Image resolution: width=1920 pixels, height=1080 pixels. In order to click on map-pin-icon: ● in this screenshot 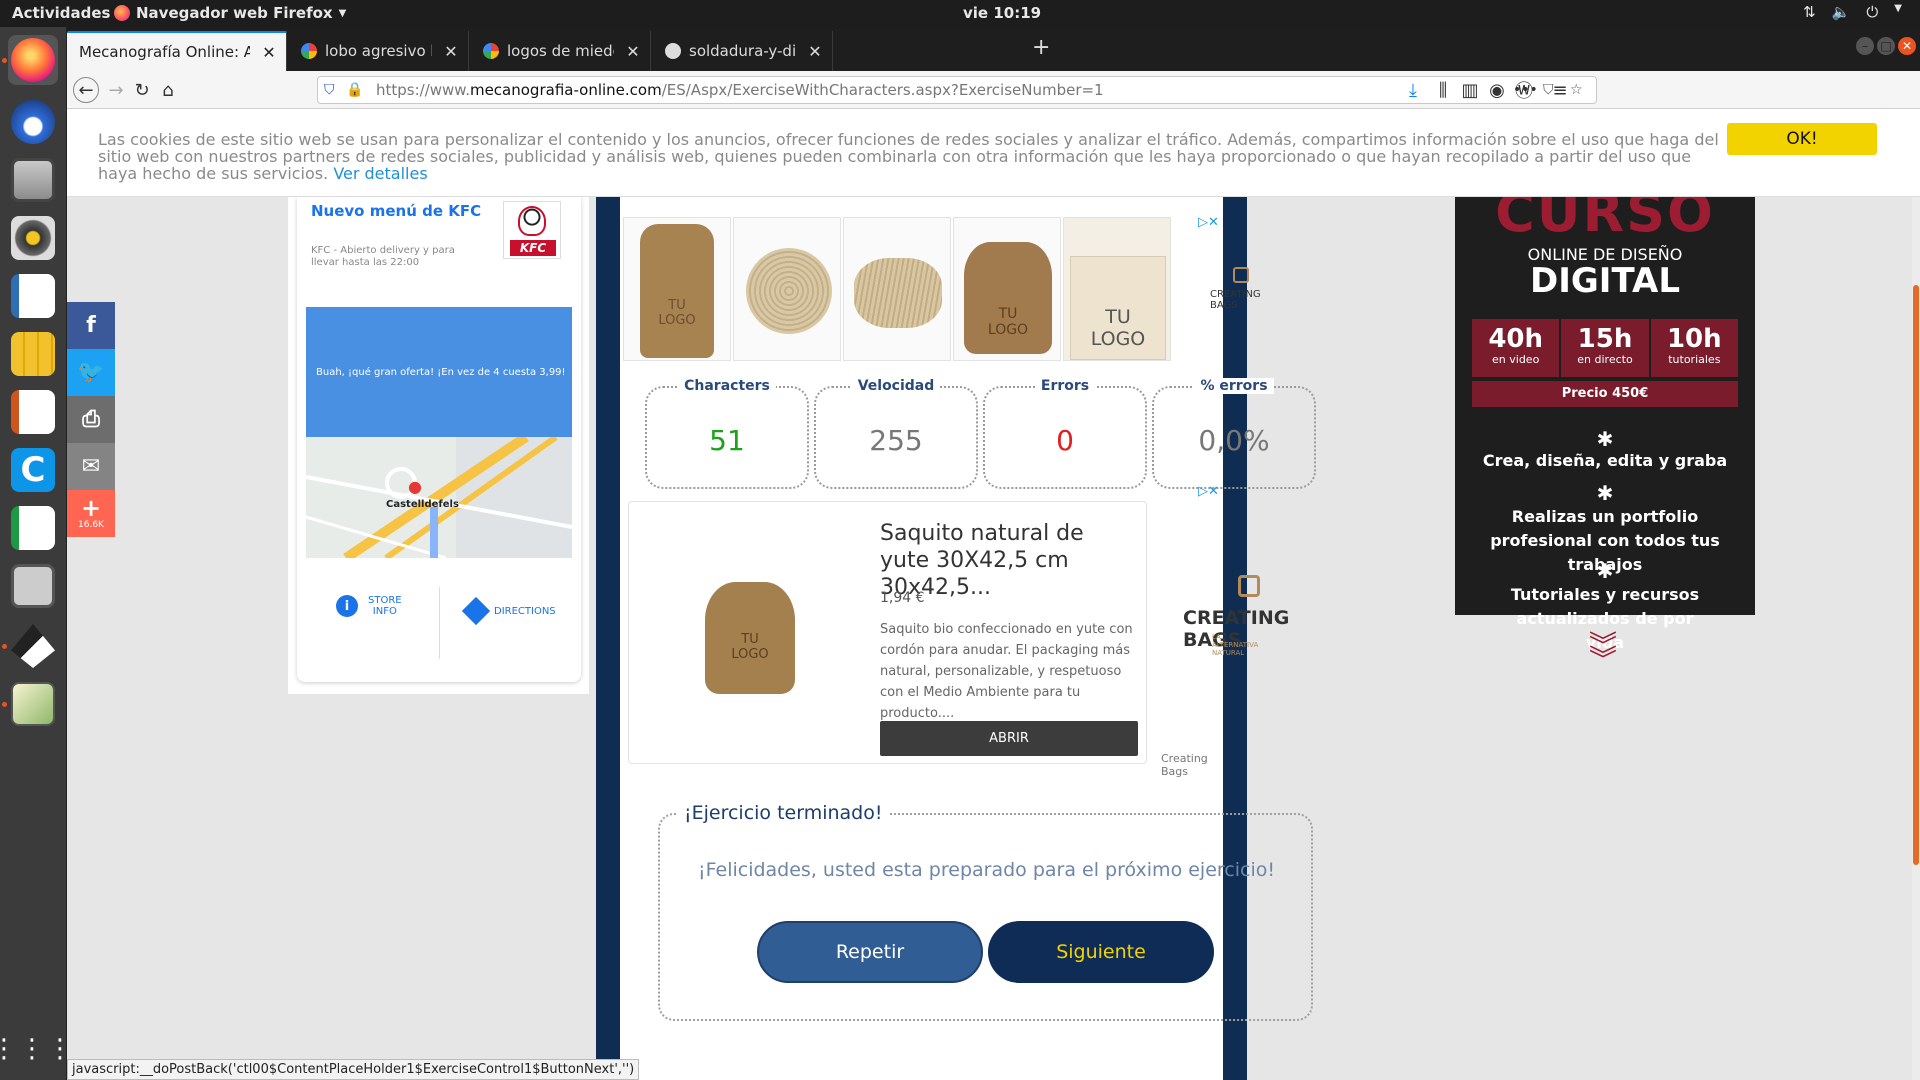, I will do `click(415, 486)`.